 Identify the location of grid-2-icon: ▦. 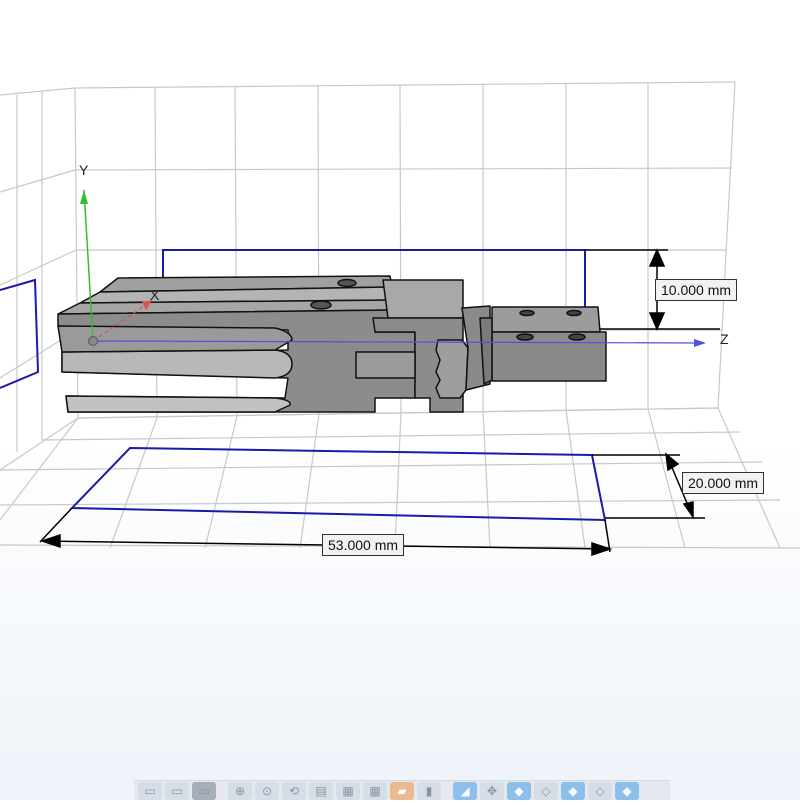
(375, 791).